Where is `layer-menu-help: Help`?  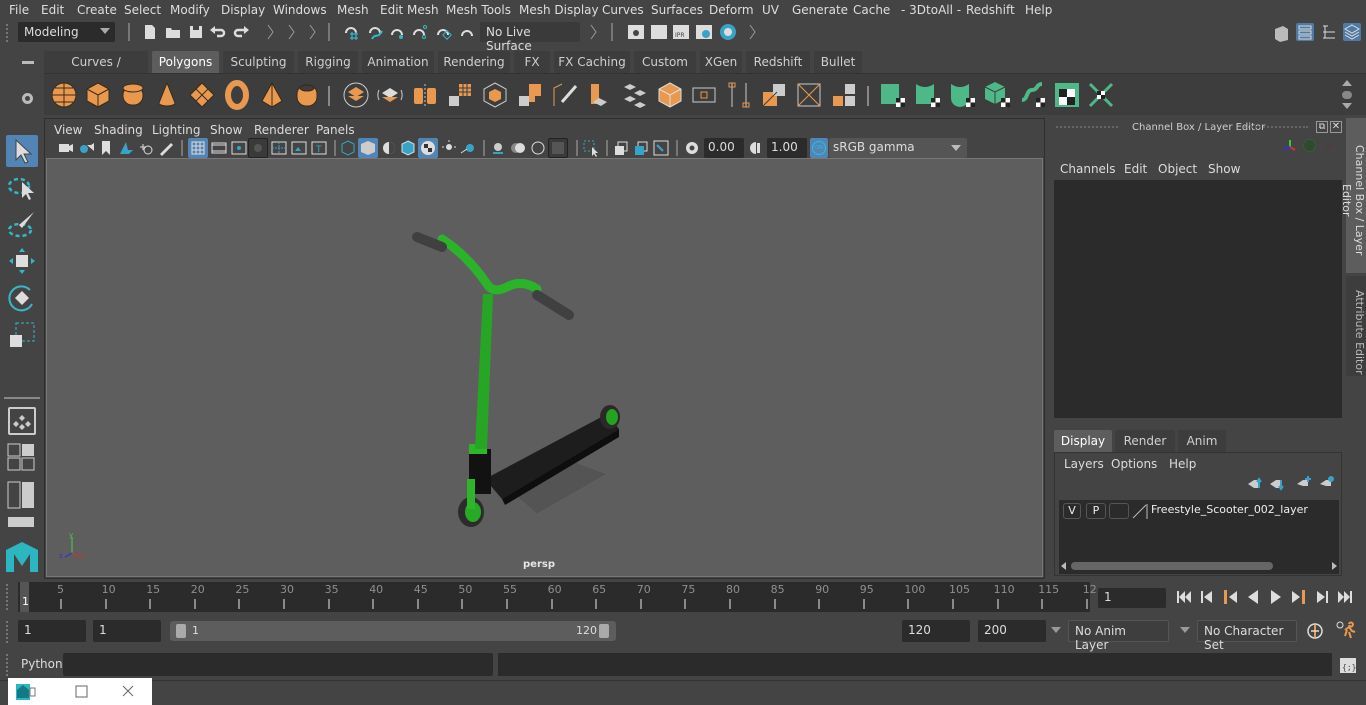
layer-menu-help: Help is located at coordinates (1182, 464).